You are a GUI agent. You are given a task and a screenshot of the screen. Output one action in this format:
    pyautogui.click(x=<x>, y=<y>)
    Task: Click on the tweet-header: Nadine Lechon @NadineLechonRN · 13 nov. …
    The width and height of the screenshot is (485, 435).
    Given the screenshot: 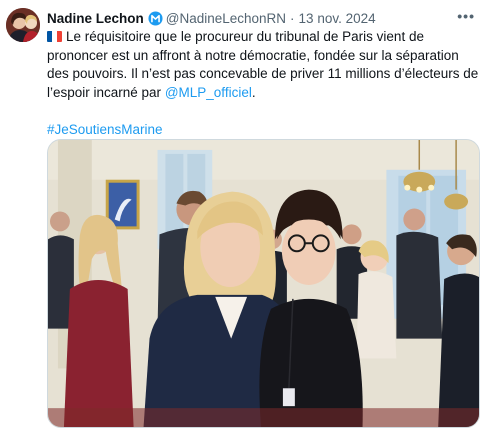 What is the action you would take?
    pyautogui.click(x=261, y=18)
    